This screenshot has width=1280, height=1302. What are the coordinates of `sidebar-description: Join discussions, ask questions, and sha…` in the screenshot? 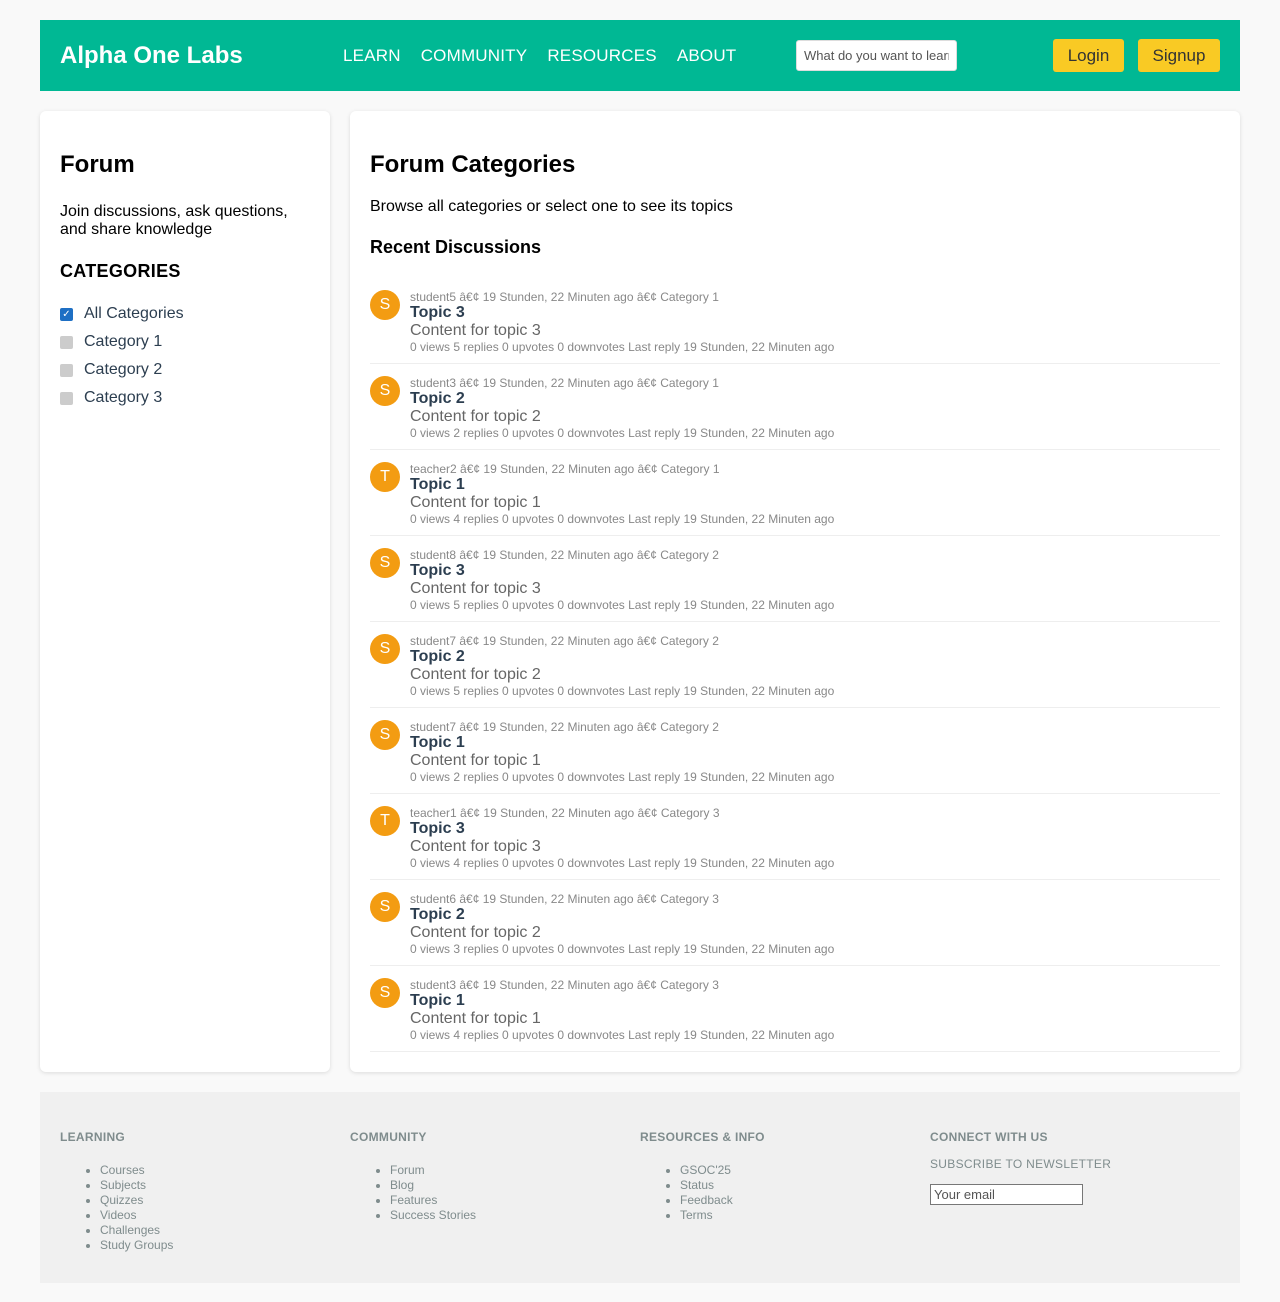 It's located at (174, 220).